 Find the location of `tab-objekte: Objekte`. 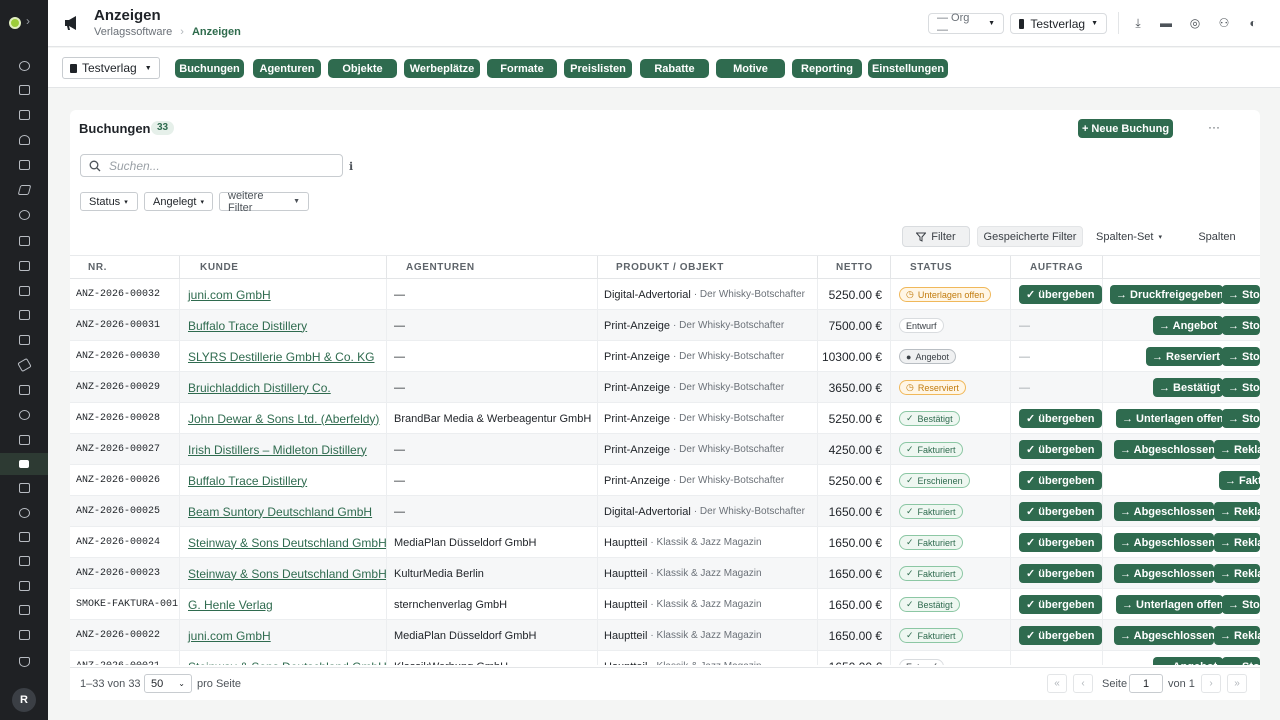

tab-objekte: Objekte is located at coordinates (362, 68).